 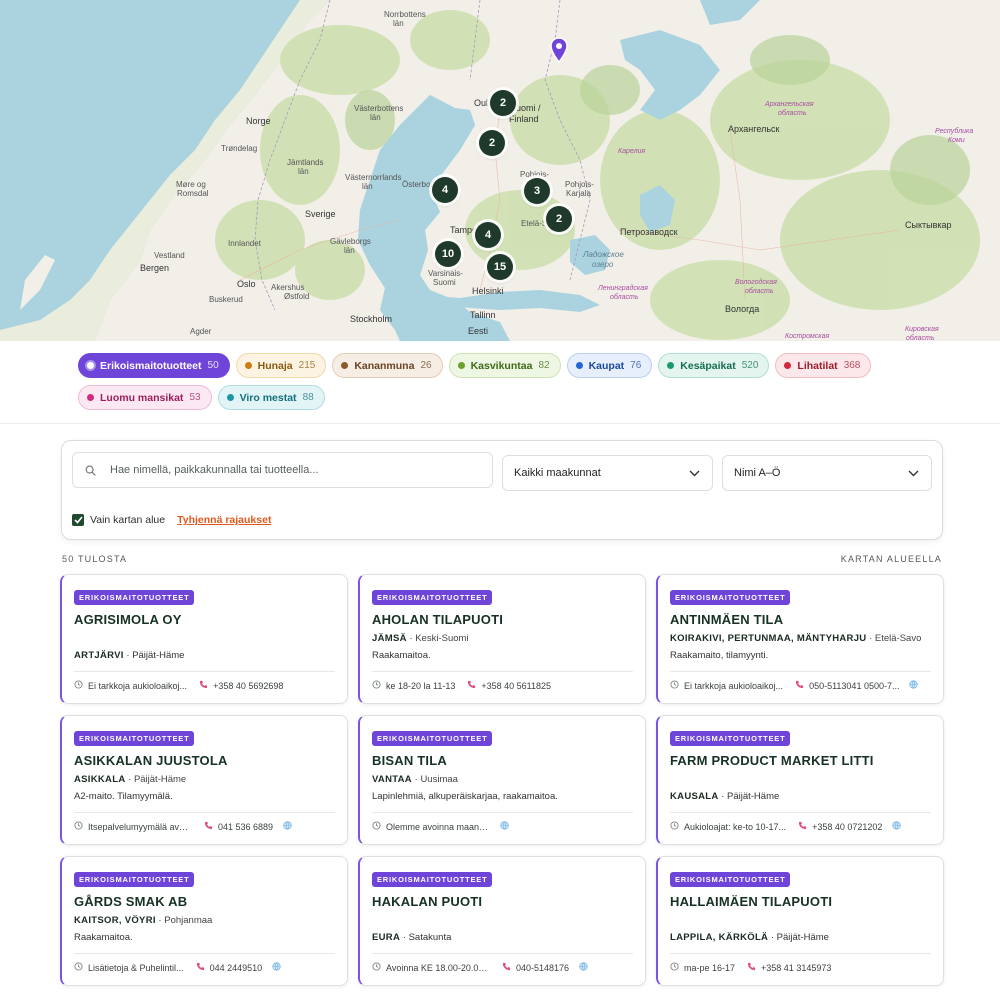 What do you see at coordinates (922, 329) in the screenshot?
I see `map-place-label: Кировская` at bounding box center [922, 329].